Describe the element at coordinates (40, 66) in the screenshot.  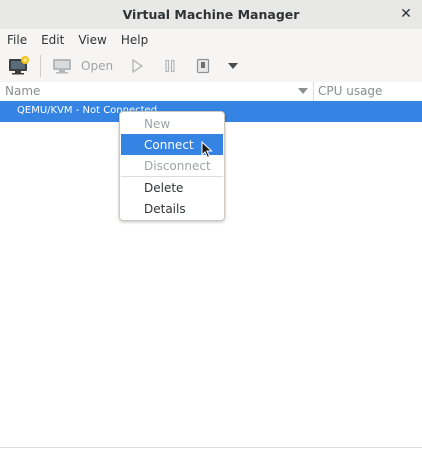
I see `toolbar-separator` at that location.